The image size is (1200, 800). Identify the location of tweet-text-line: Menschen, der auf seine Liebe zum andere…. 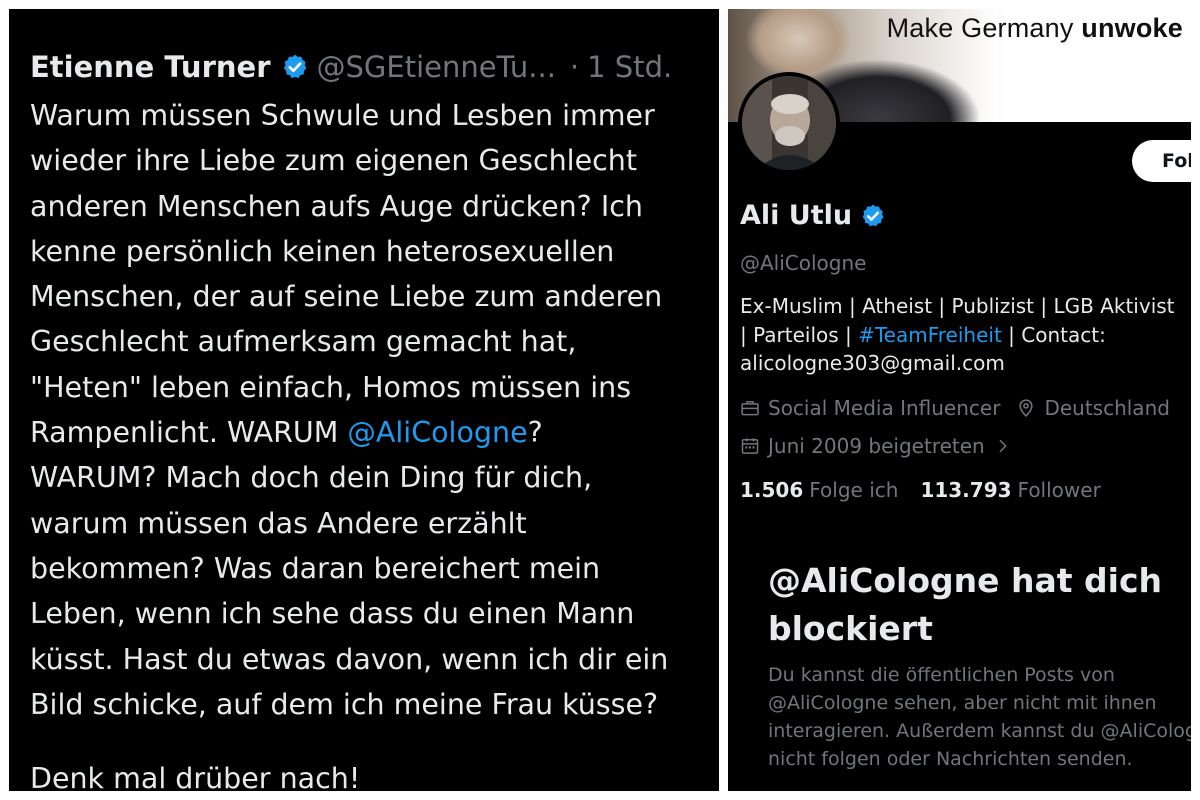
(346, 297).